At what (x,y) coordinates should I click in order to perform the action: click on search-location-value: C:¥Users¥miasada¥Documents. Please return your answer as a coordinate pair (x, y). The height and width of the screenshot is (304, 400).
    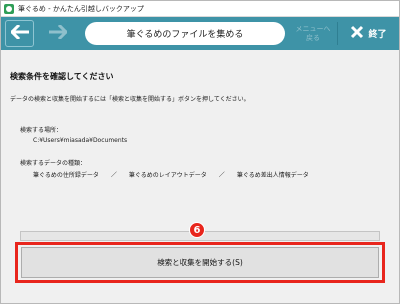
    Looking at the image, I should click on (80, 140).